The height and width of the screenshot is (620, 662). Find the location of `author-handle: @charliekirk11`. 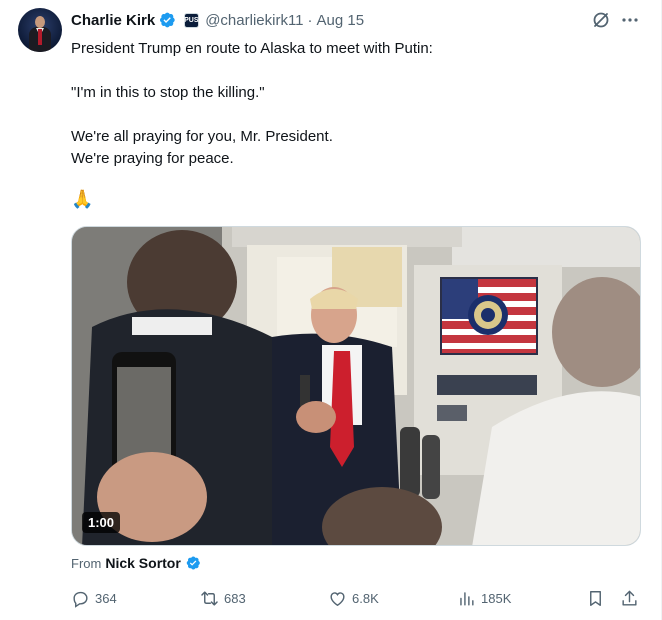

author-handle: @charliekirk11 is located at coordinates (254, 20).